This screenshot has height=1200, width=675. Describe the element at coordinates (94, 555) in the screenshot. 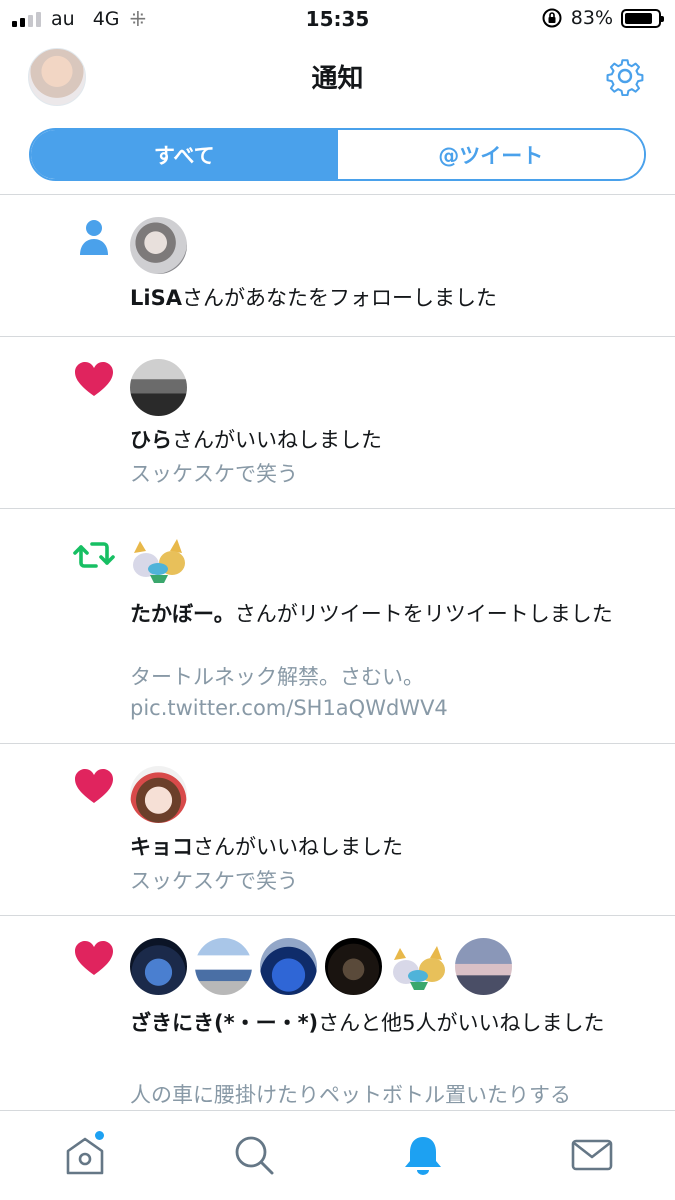

I see `retweet-icon` at that location.